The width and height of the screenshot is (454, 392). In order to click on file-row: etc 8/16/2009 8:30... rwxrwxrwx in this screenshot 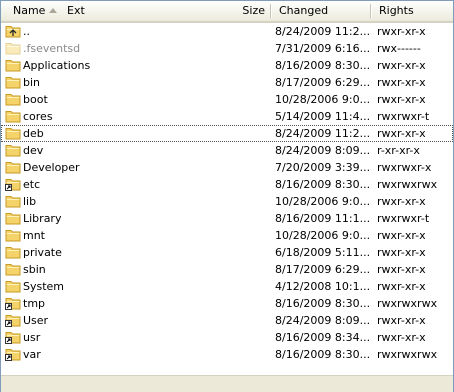, I will do `click(227, 184)`.